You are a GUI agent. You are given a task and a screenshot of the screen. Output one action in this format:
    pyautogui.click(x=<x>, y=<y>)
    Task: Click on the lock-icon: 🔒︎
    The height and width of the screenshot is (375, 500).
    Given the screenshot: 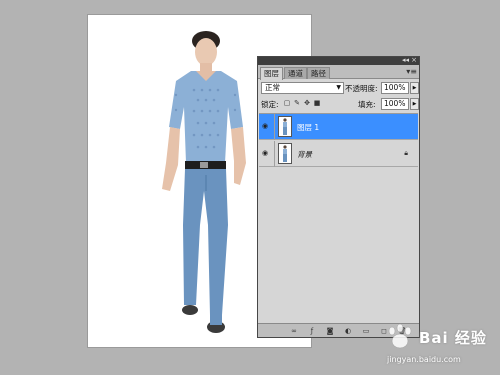 What is the action you would take?
    pyautogui.click(x=406, y=153)
    